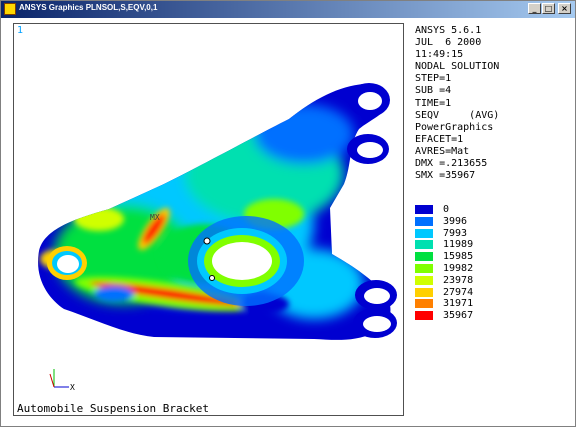  Describe the element at coordinates (548, 8) in the screenshot. I see `maximize-button: □` at that location.